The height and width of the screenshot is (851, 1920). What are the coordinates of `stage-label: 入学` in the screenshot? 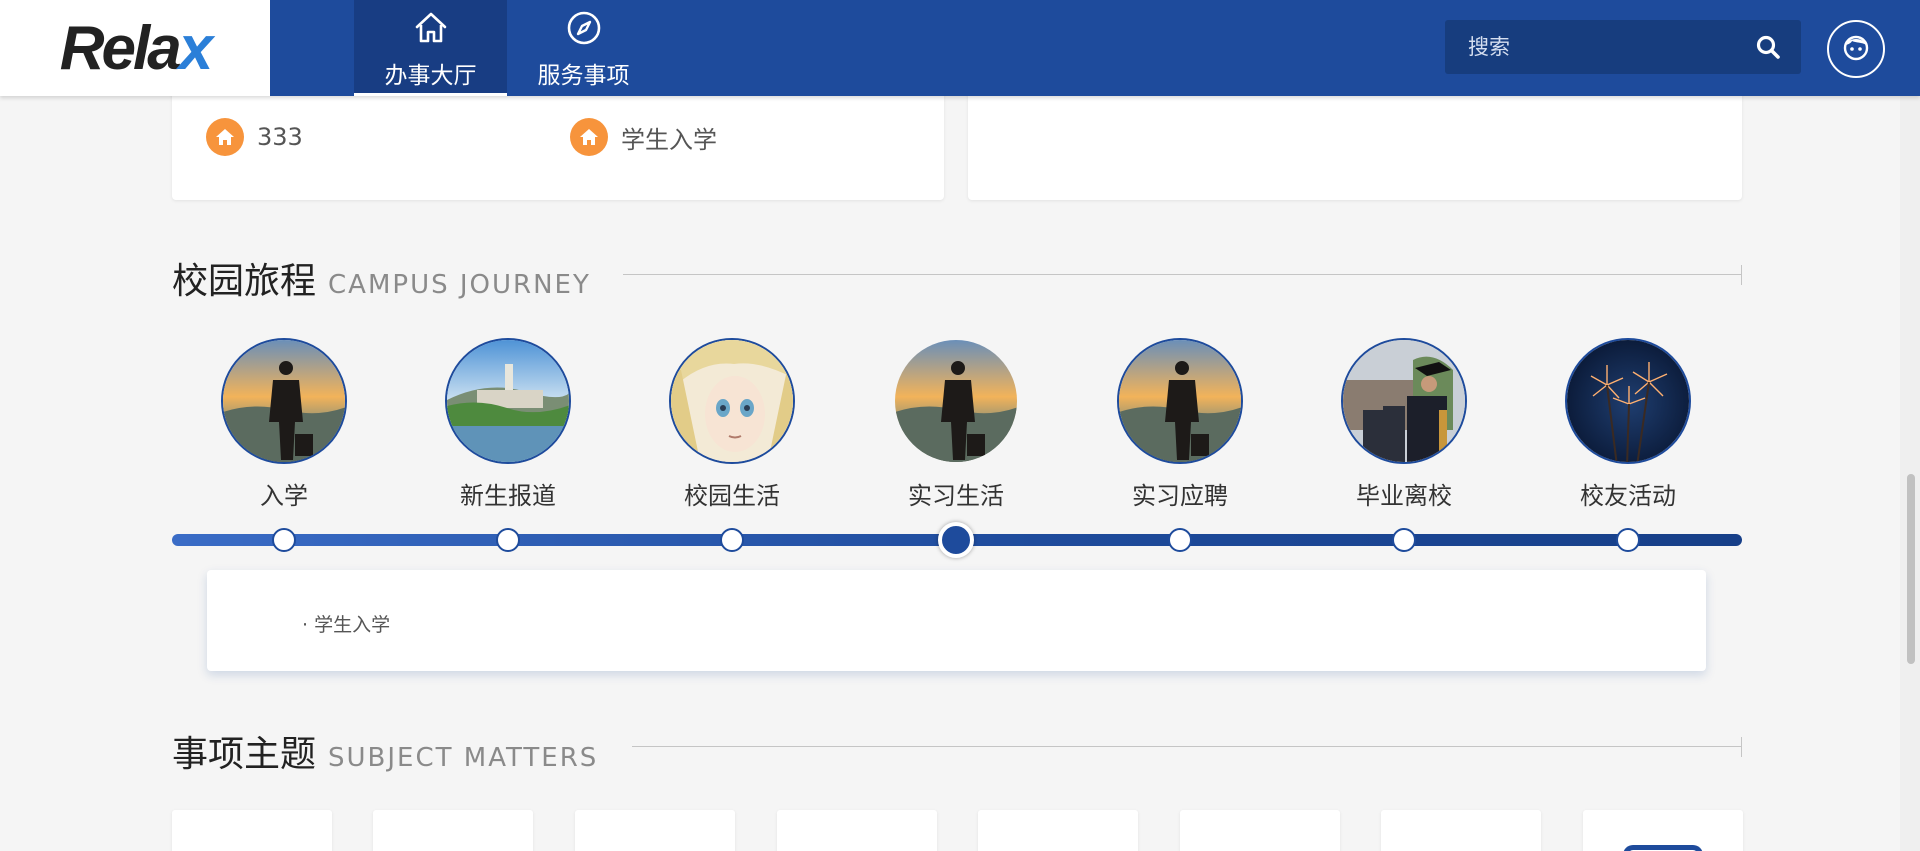 It's located at (284, 496).